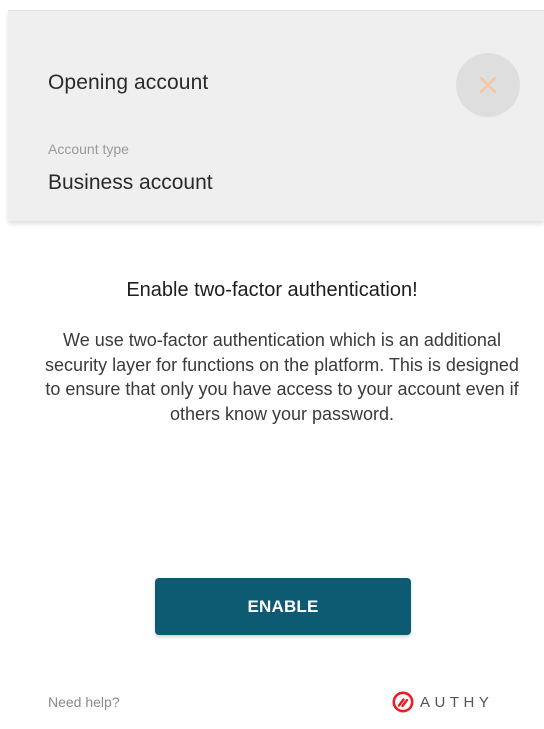 The height and width of the screenshot is (729, 544). I want to click on account-type-label: Account type, so click(88, 149).